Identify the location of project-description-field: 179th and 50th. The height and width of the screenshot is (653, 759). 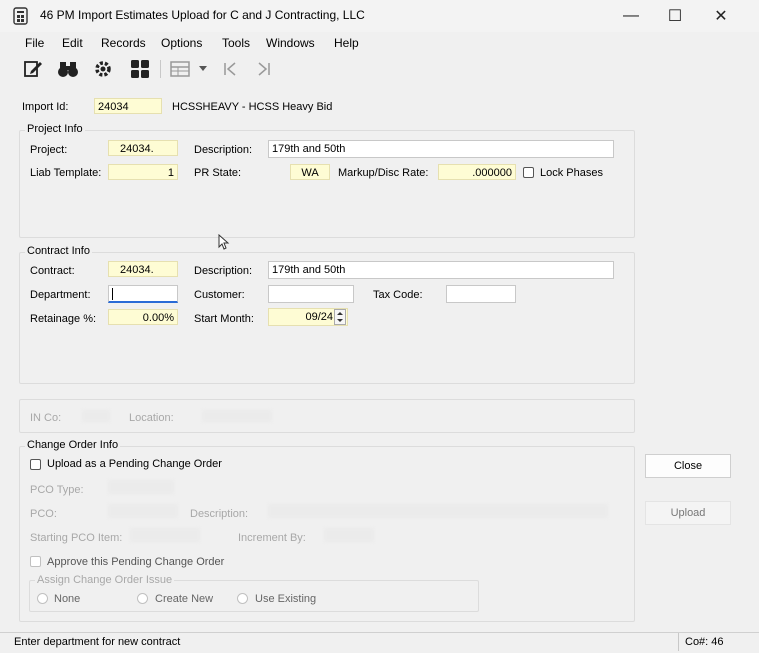
(441, 149).